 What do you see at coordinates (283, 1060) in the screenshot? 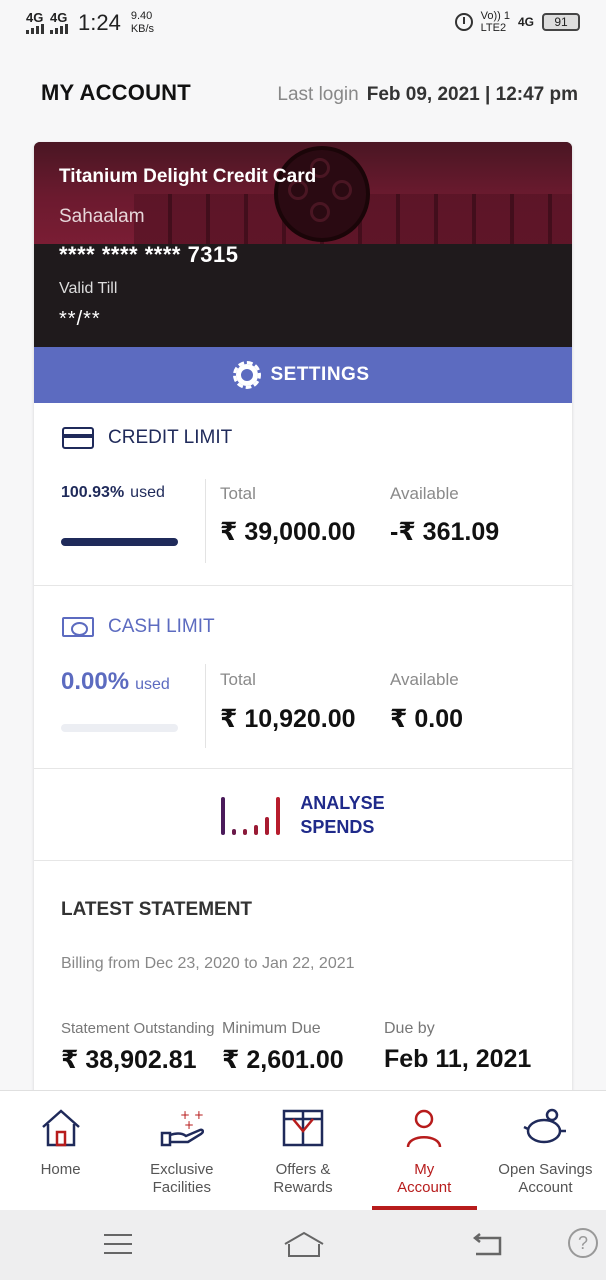
I see `minimum-due-value: ₹ 2,601.00` at bounding box center [283, 1060].